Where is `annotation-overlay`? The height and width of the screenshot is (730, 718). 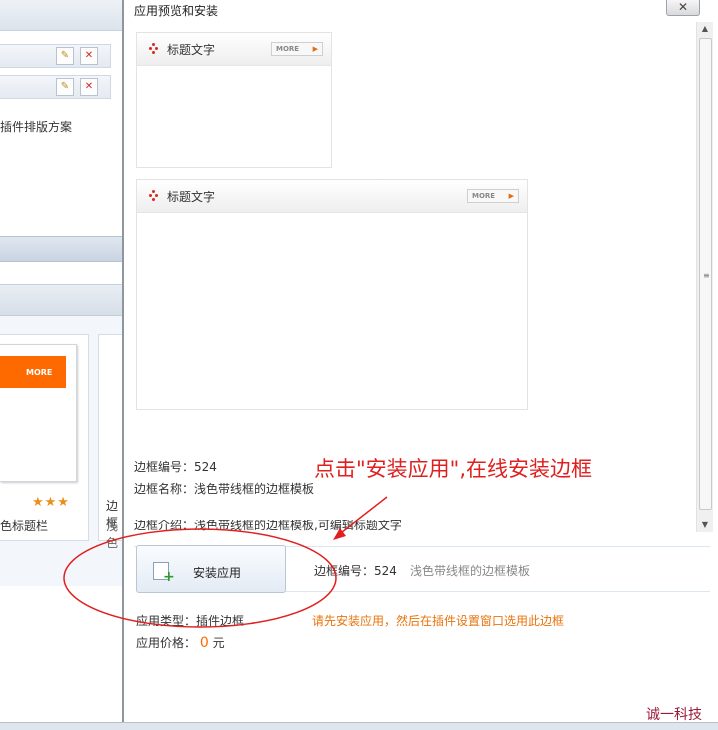
annotation-overlay is located at coordinates (225, 562).